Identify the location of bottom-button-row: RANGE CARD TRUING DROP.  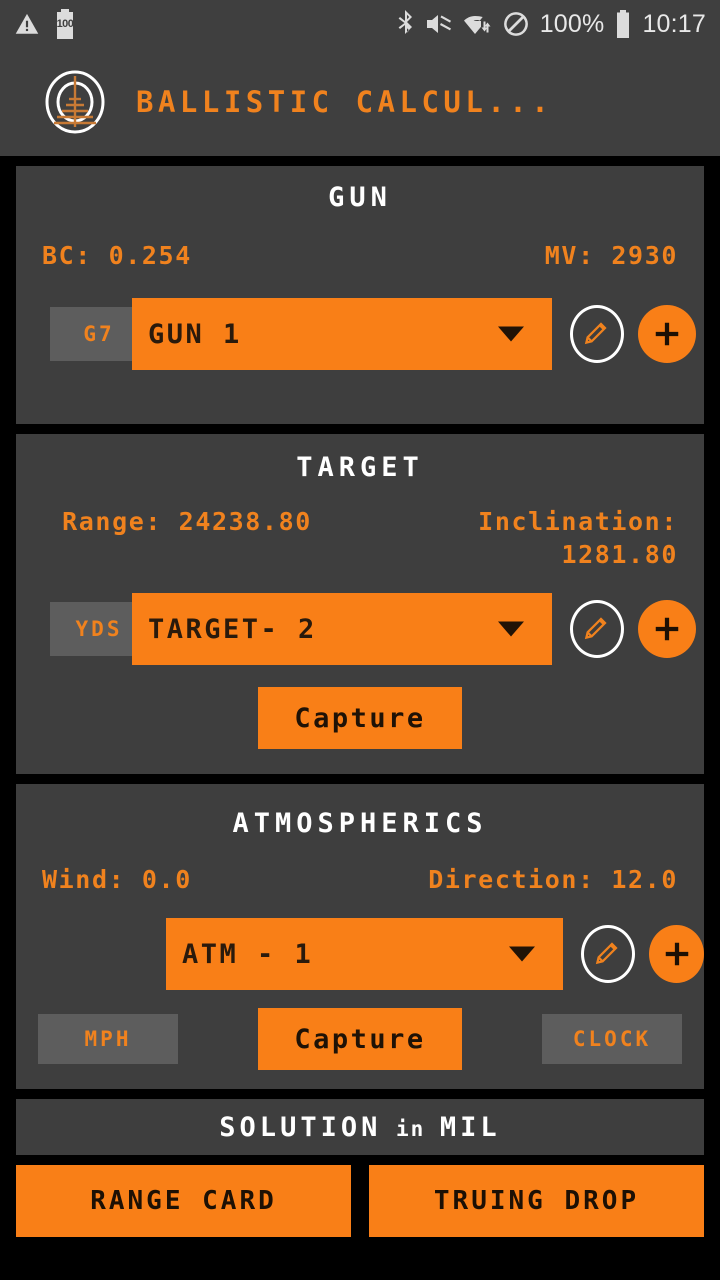
(360, 1196).